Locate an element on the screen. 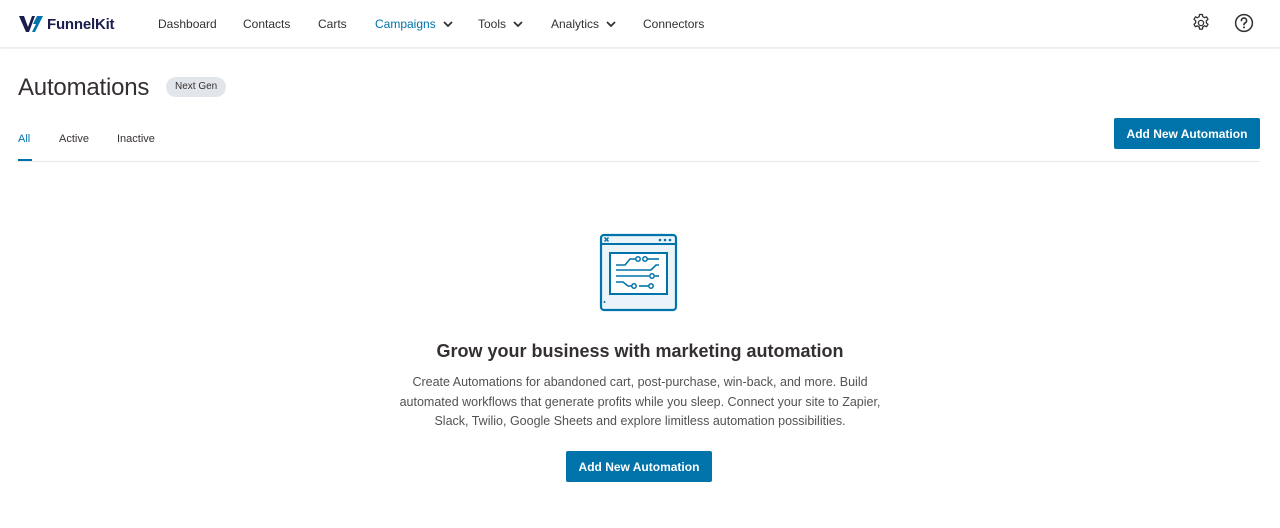  tab-active: Active is located at coordinates (74, 139).